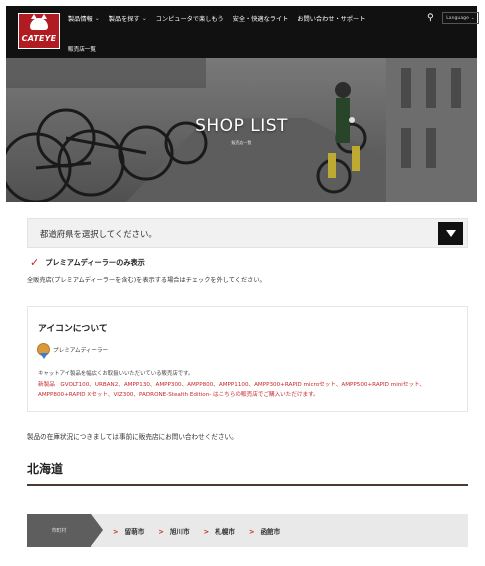 The height and width of the screenshot is (566, 485). Describe the element at coordinates (39, 38) in the screenshot. I see `logo-text: CATEYE` at that location.